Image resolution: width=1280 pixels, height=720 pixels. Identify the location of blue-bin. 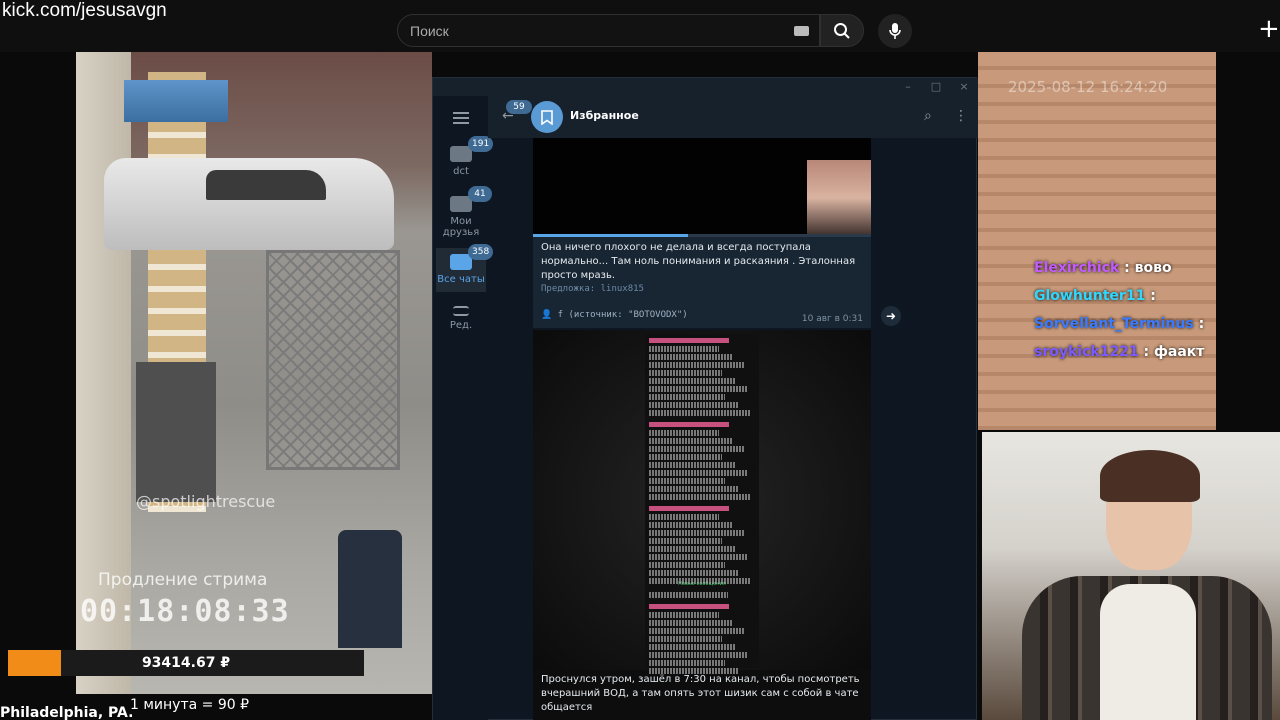
(370, 589).